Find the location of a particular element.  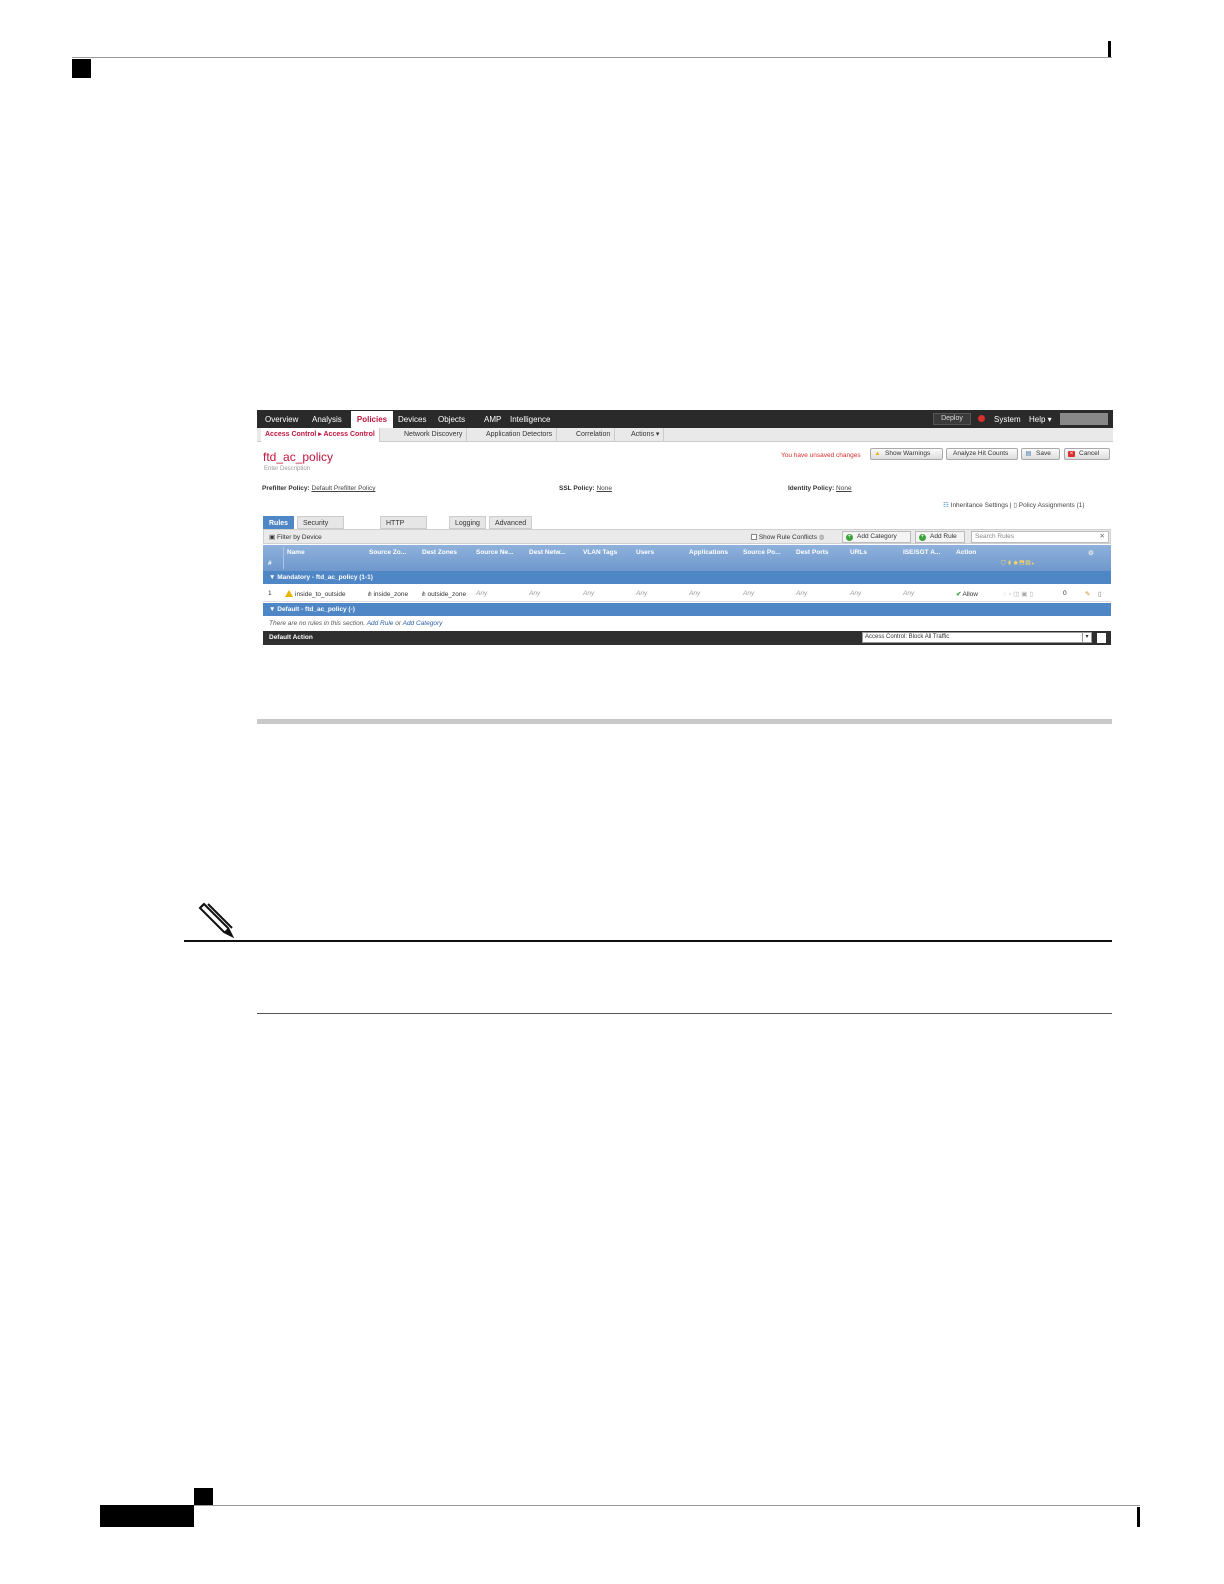

default-section-label: Default - ftd_ac_policy (-) is located at coordinates (316, 609).